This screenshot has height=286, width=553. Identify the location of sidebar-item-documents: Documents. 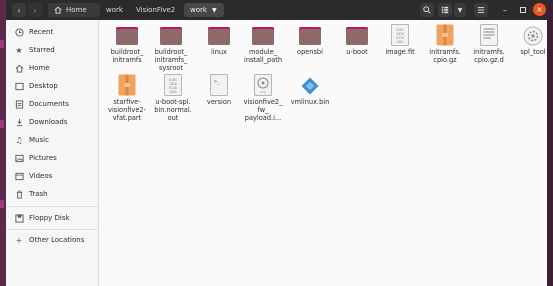
(52, 104).